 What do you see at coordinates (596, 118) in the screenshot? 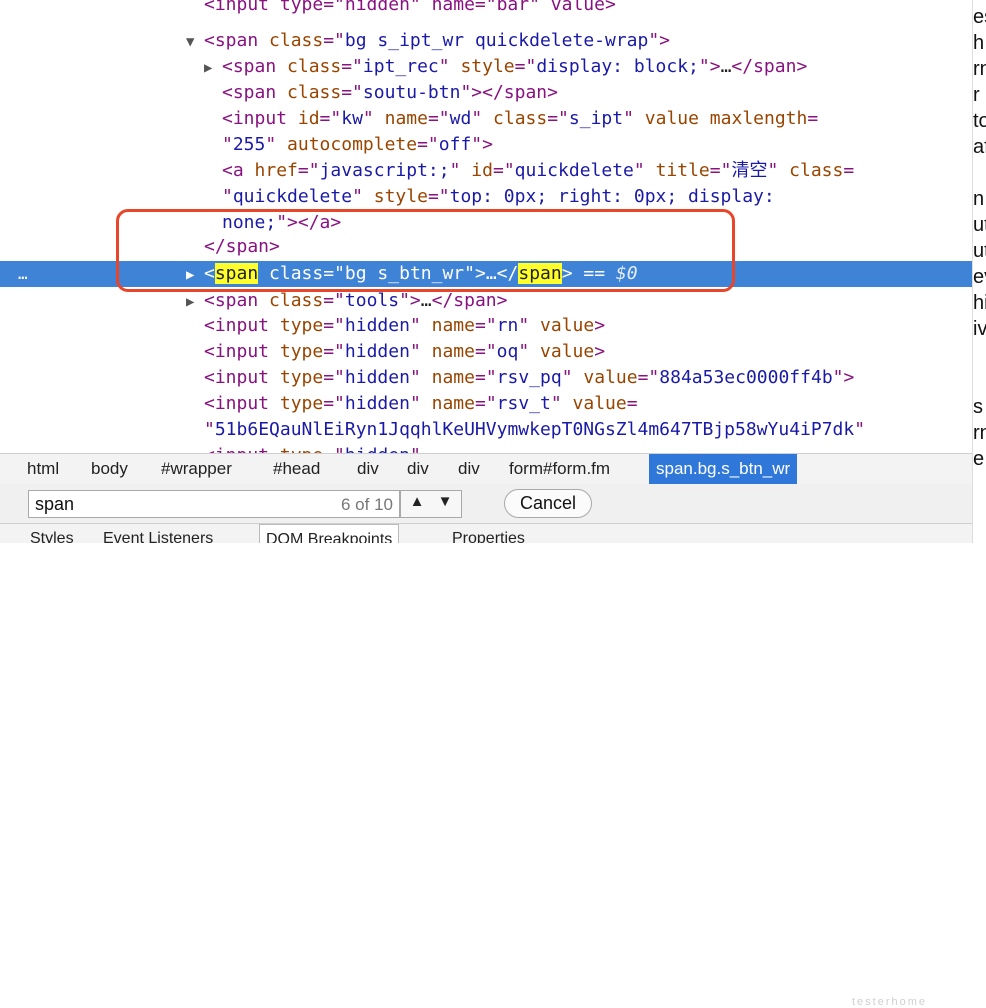
I see `code-token: s_ipt` at bounding box center [596, 118].